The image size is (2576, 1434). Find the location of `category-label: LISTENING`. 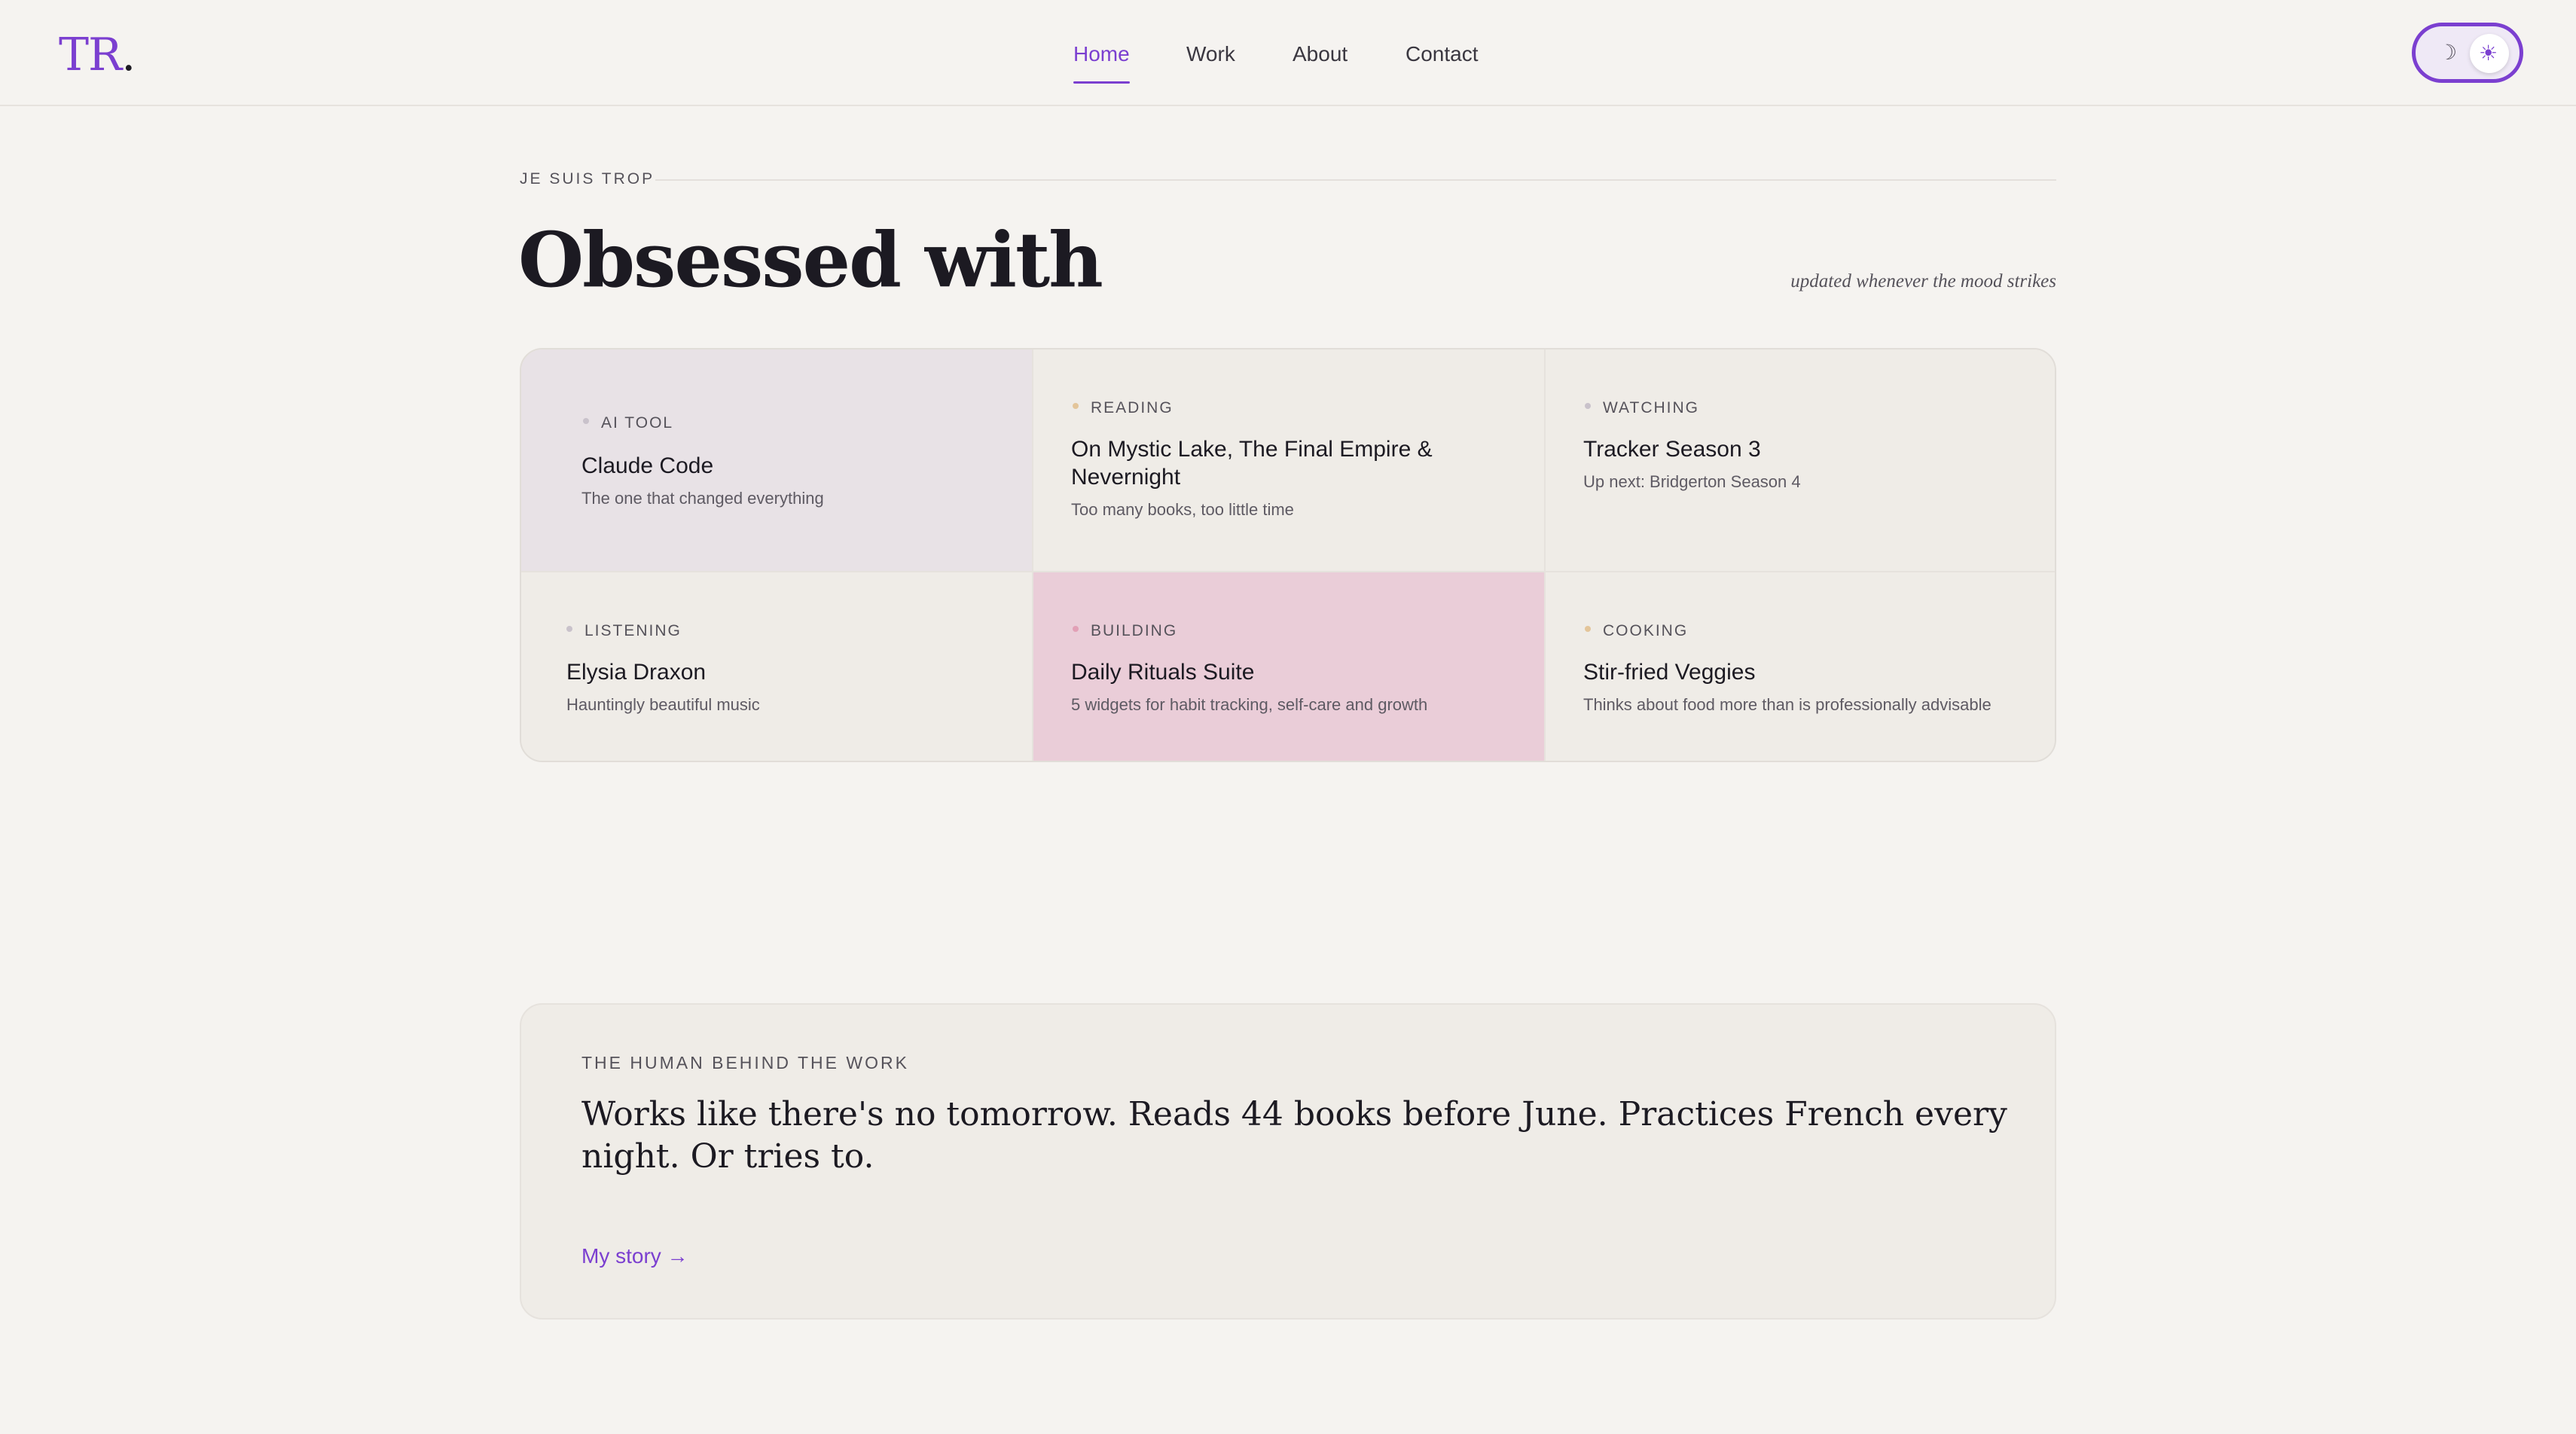

category-label: LISTENING is located at coordinates (633, 630).